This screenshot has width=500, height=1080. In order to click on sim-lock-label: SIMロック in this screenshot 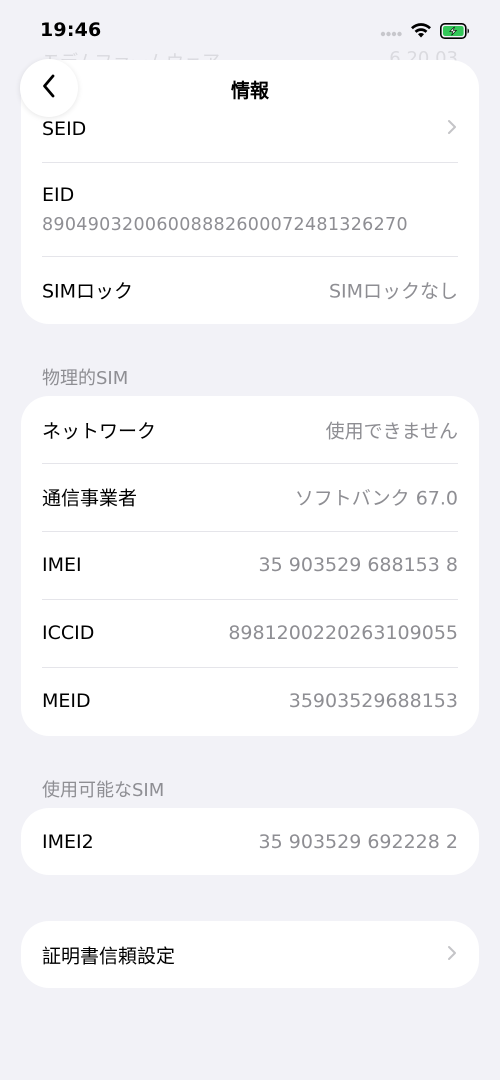, I will do `click(88, 291)`.